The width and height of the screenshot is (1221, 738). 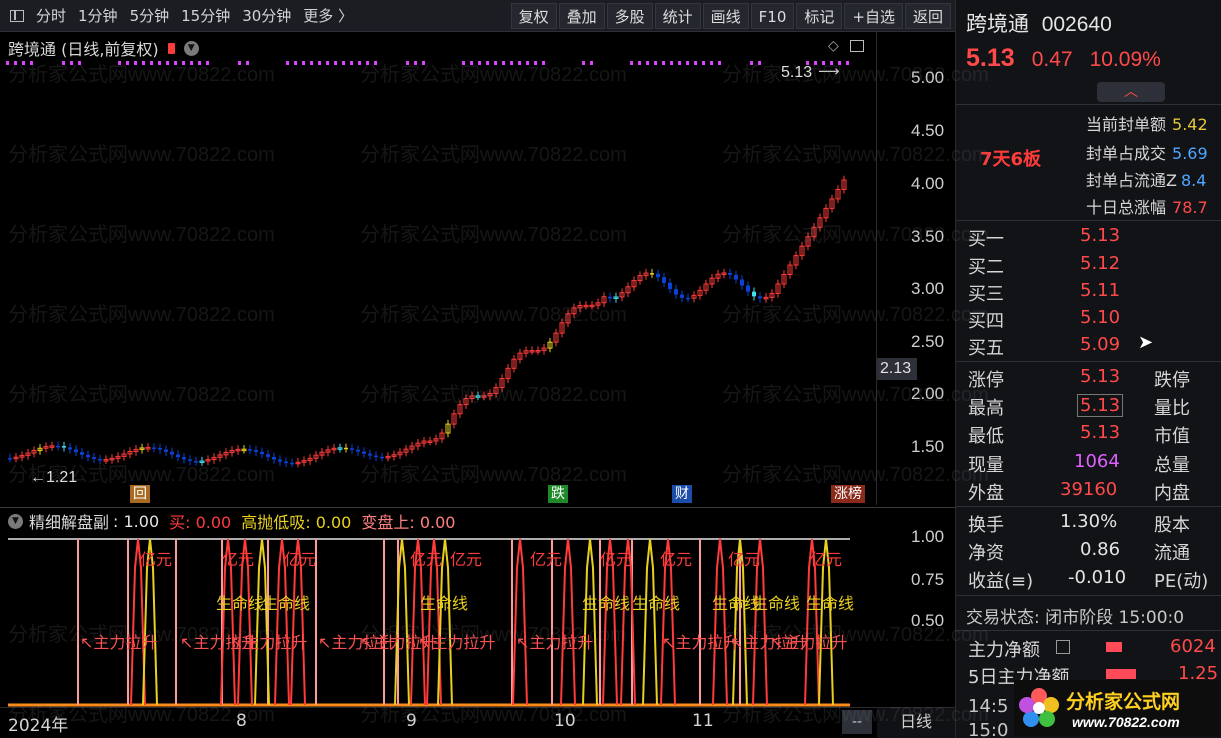 What do you see at coordinates (682, 494) in the screenshot?
I see `event-tag-finance: 财` at bounding box center [682, 494].